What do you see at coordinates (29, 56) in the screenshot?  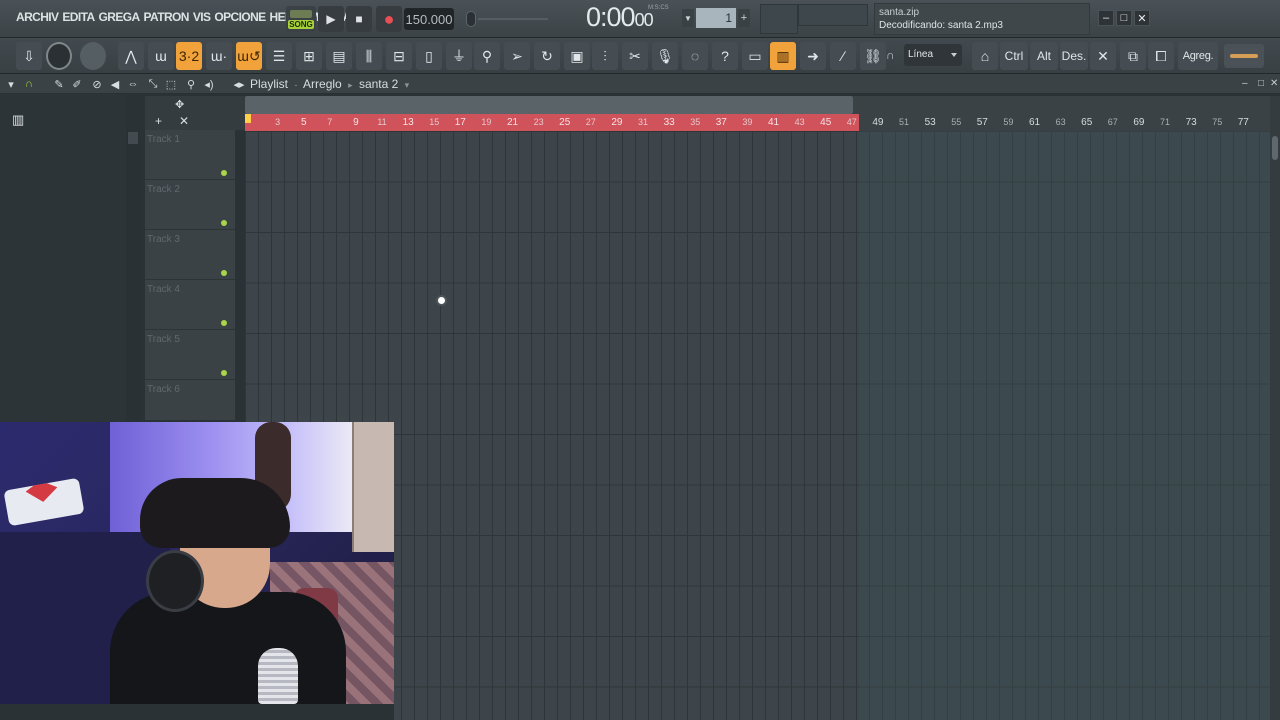 I see `save-tool: ⇩` at bounding box center [29, 56].